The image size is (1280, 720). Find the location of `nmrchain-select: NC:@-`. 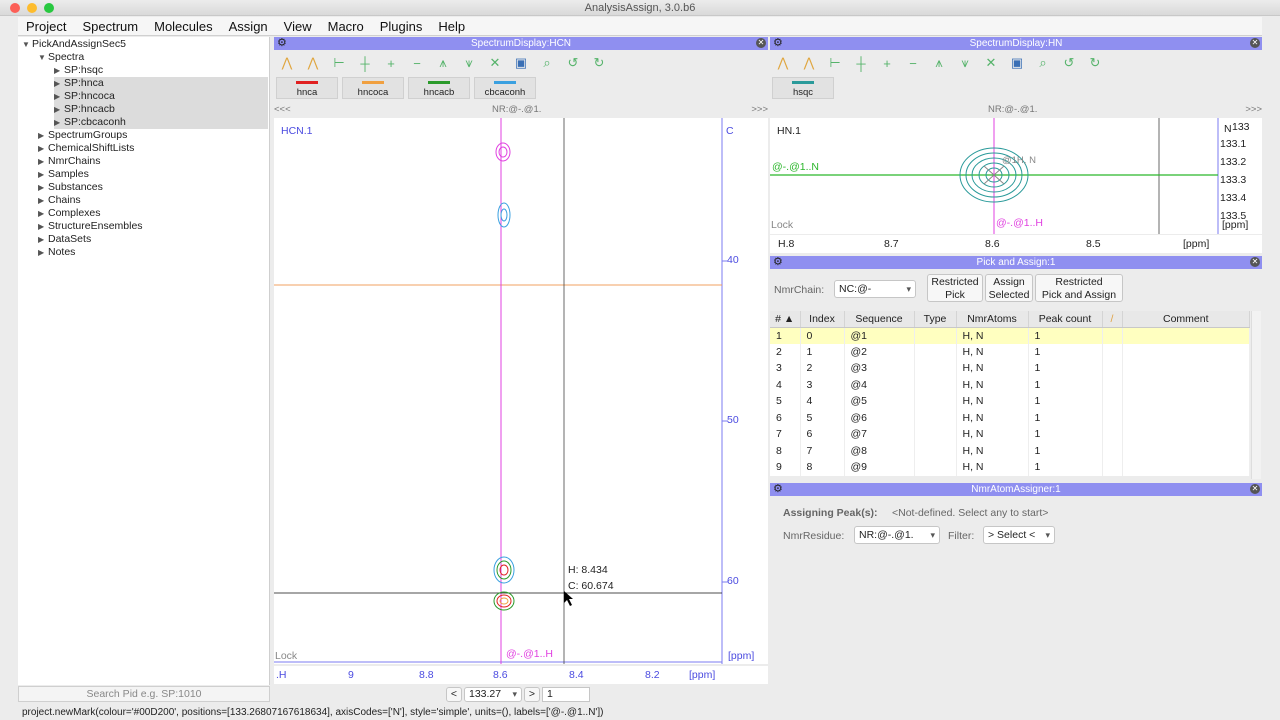

nmrchain-select: NC:@- is located at coordinates (875, 289).